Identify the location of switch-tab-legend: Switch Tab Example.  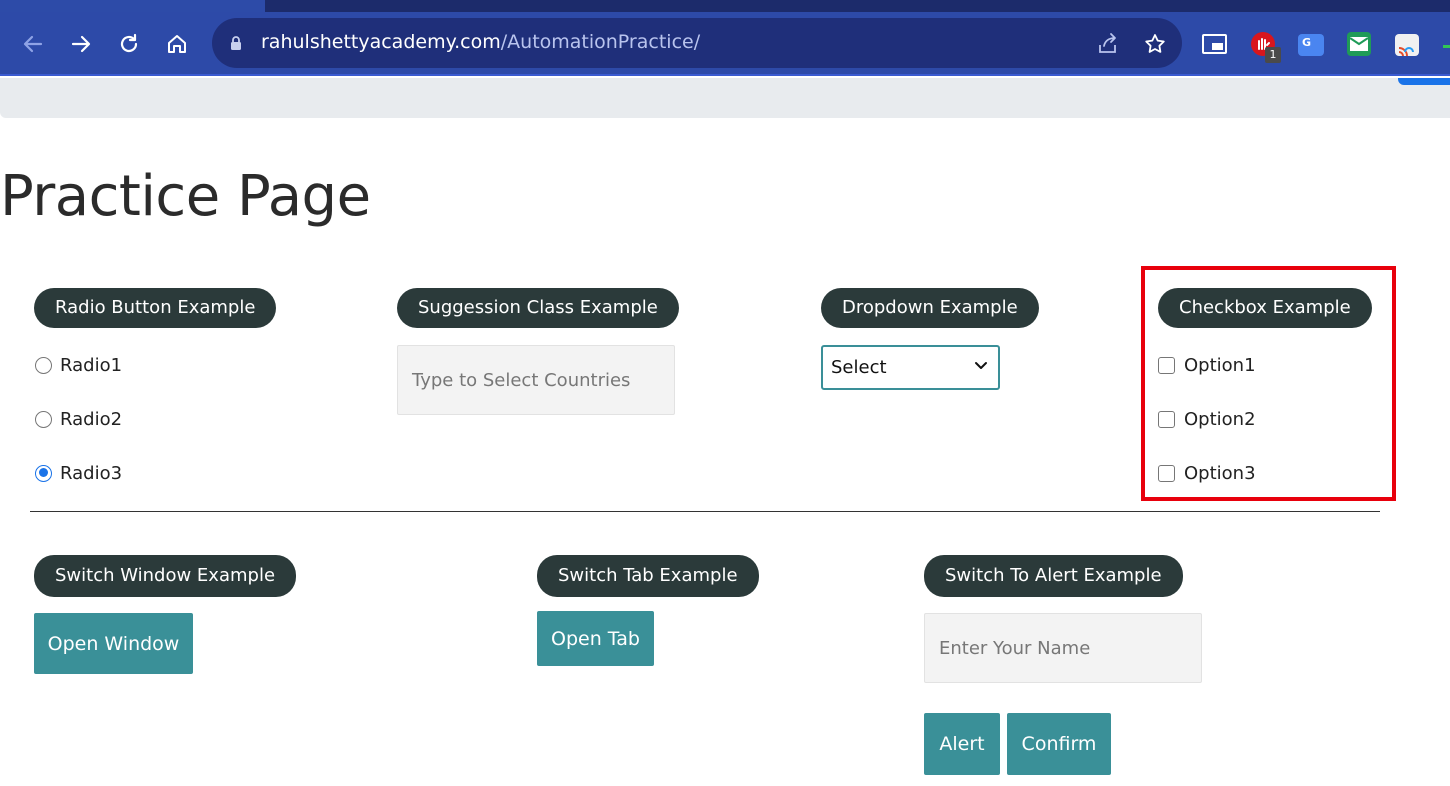
(648, 576).